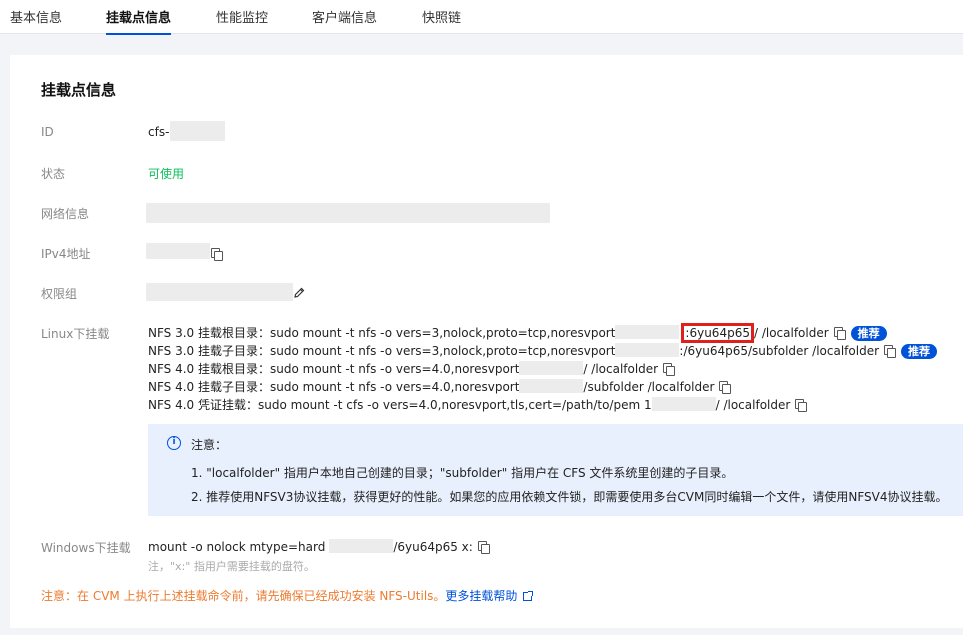 The height and width of the screenshot is (635, 963). What do you see at coordinates (197, 131) in the screenshot?
I see `id-redaction` at bounding box center [197, 131].